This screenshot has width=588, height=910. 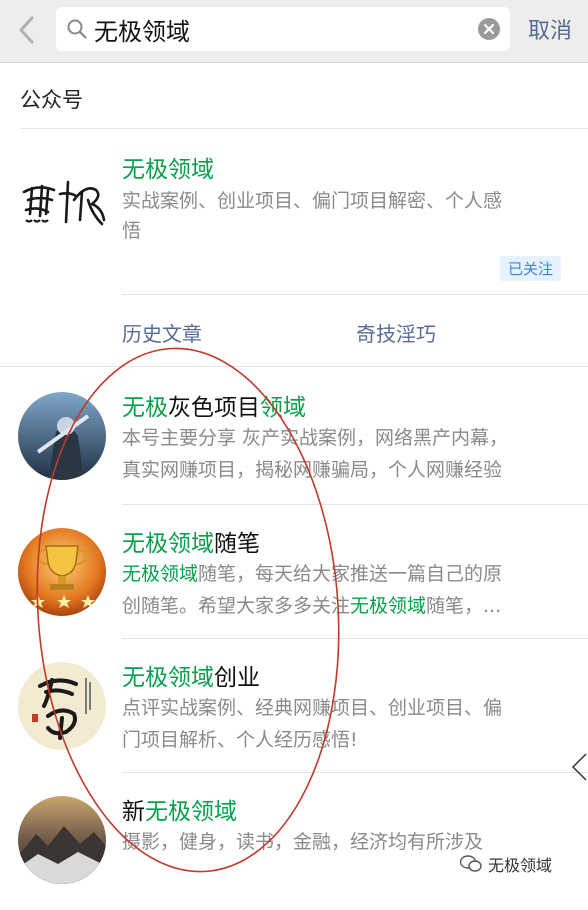 What do you see at coordinates (27, 30) in the screenshot?
I see `back-arrow-icon` at bounding box center [27, 30].